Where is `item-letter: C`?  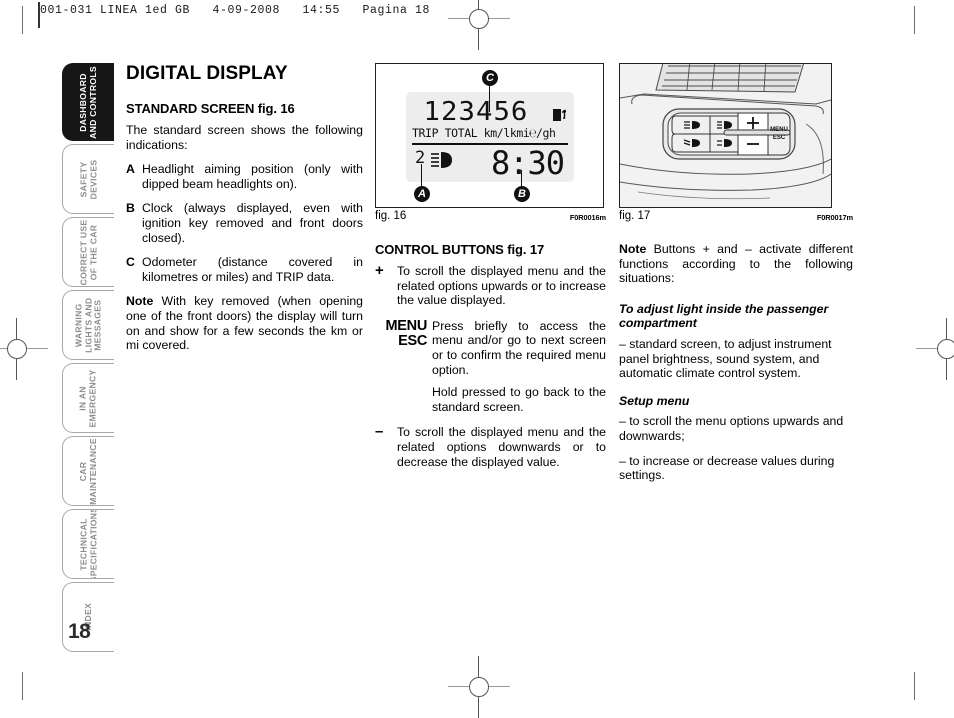
item-letter: C is located at coordinates (130, 262).